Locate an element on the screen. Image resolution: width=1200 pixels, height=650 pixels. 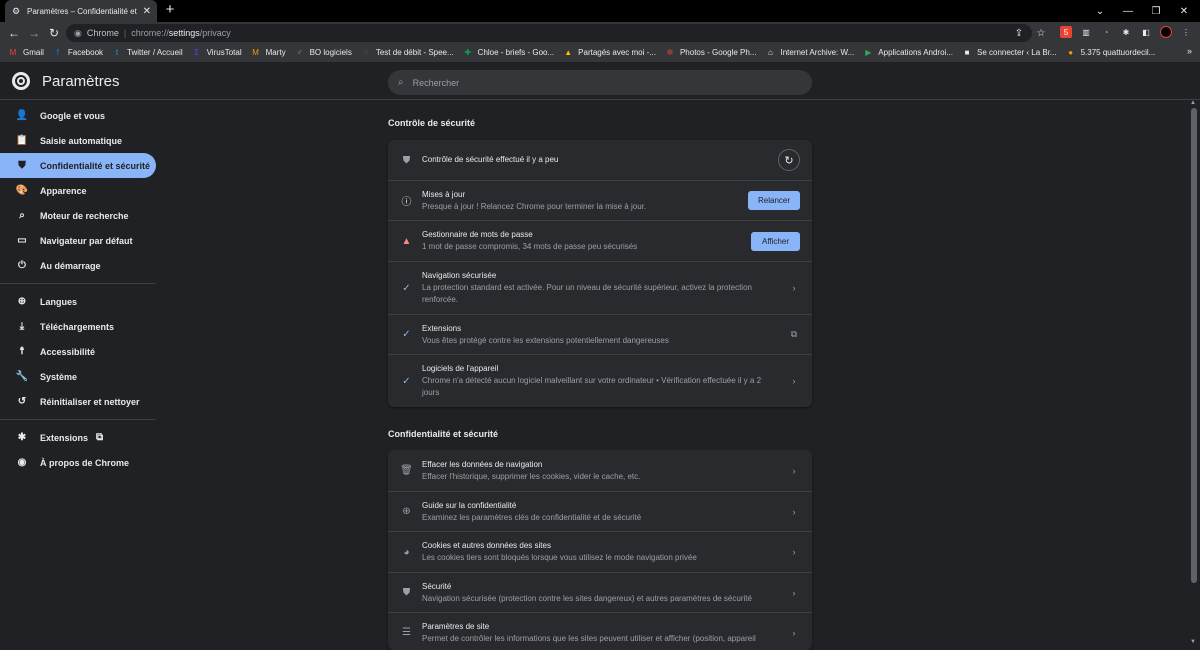
person-icon: 👤 is located at coordinates (22, 115).